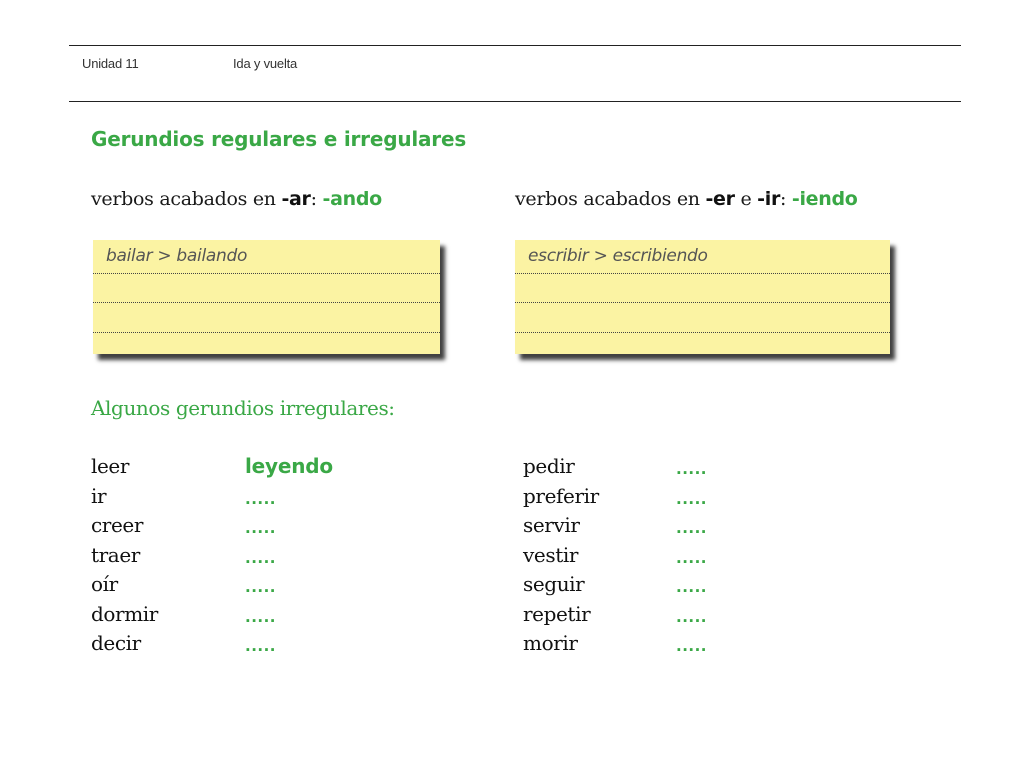 The width and height of the screenshot is (1024, 768). Describe the element at coordinates (702, 297) in the screenshot. I see `note-er-ir-examples: escribir > escribiendo` at that location.